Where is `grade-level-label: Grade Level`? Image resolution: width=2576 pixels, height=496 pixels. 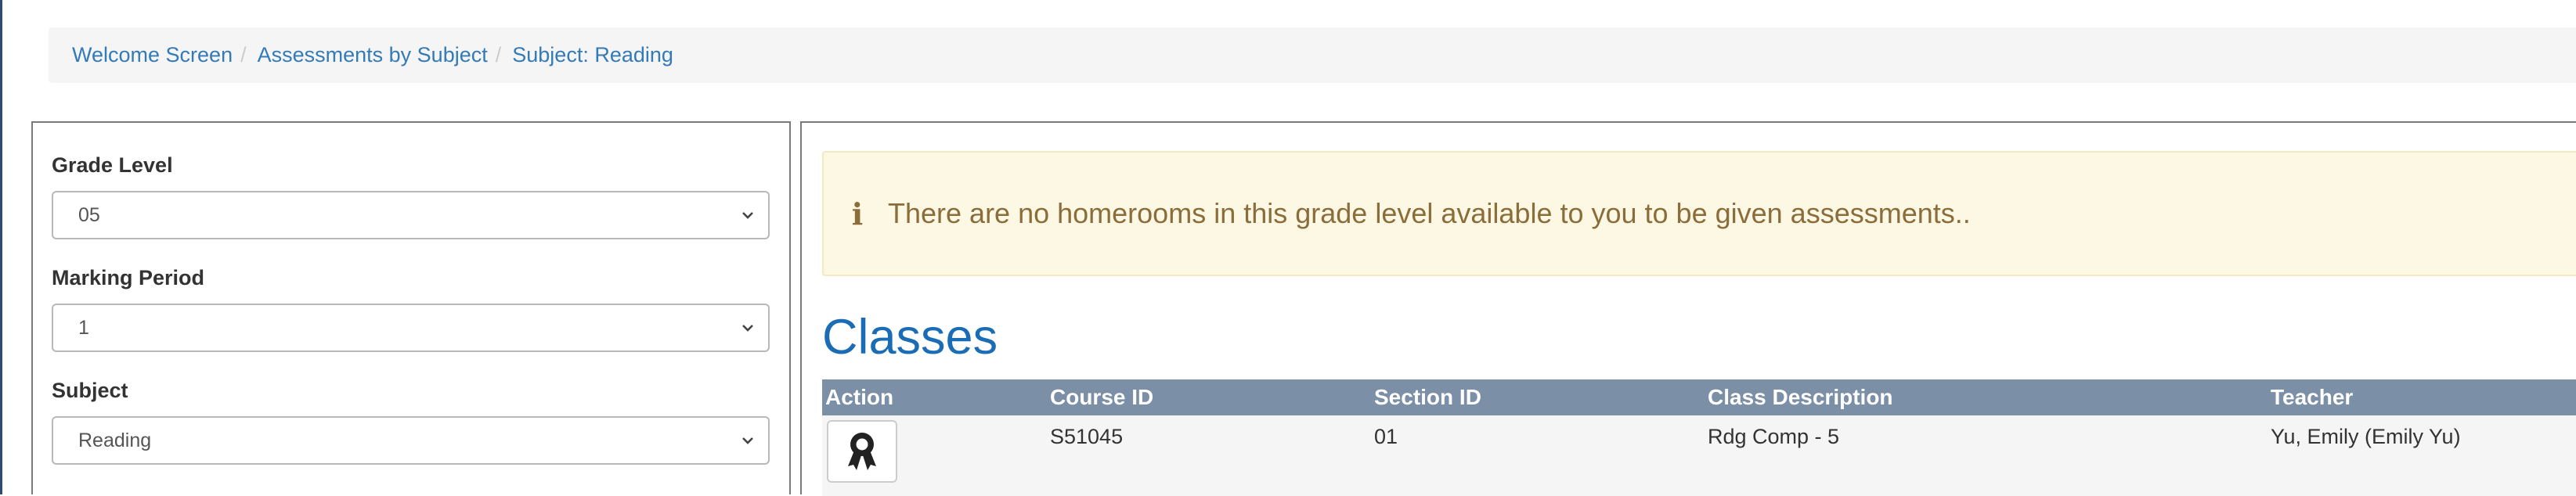 grade-level-label: Grade Level is located at coordinates (113, 165).